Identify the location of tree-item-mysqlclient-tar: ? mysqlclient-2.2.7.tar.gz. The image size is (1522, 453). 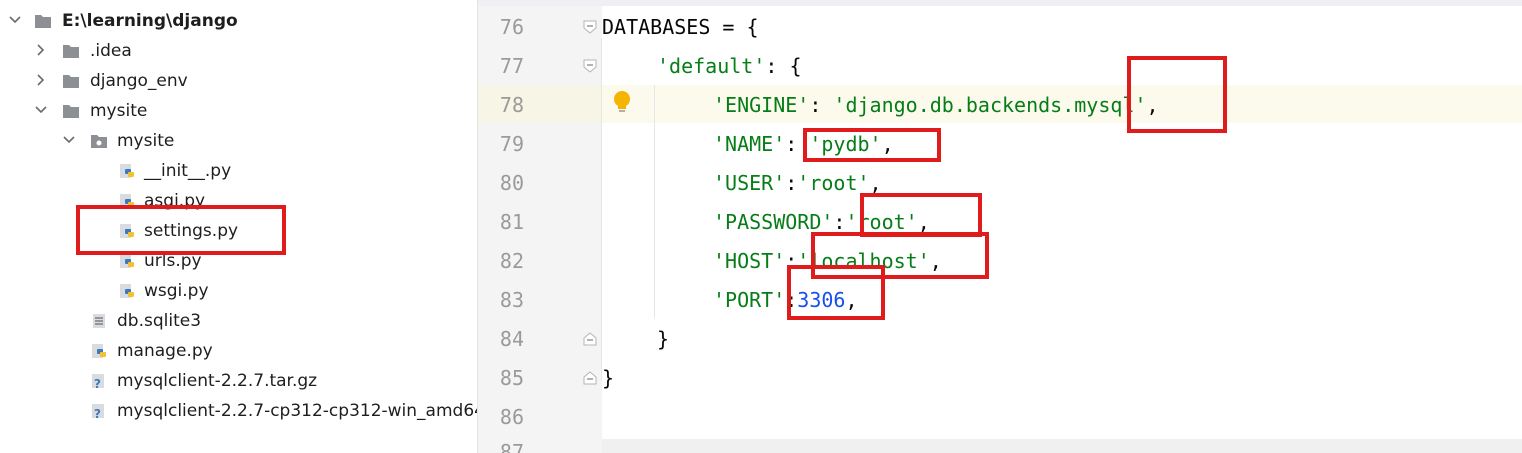
(238, 381).